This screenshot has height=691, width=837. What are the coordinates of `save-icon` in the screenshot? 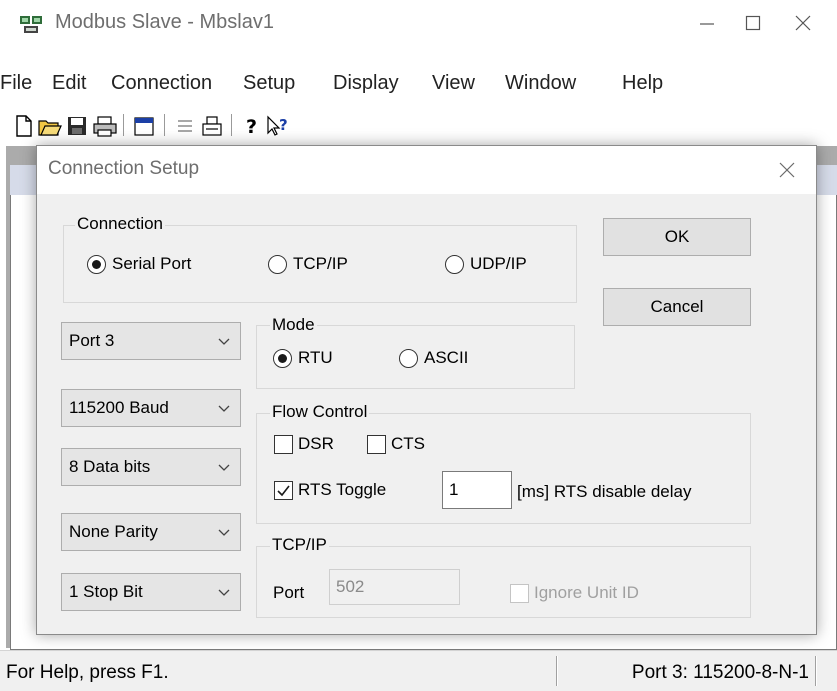 It's located at (77, 126).